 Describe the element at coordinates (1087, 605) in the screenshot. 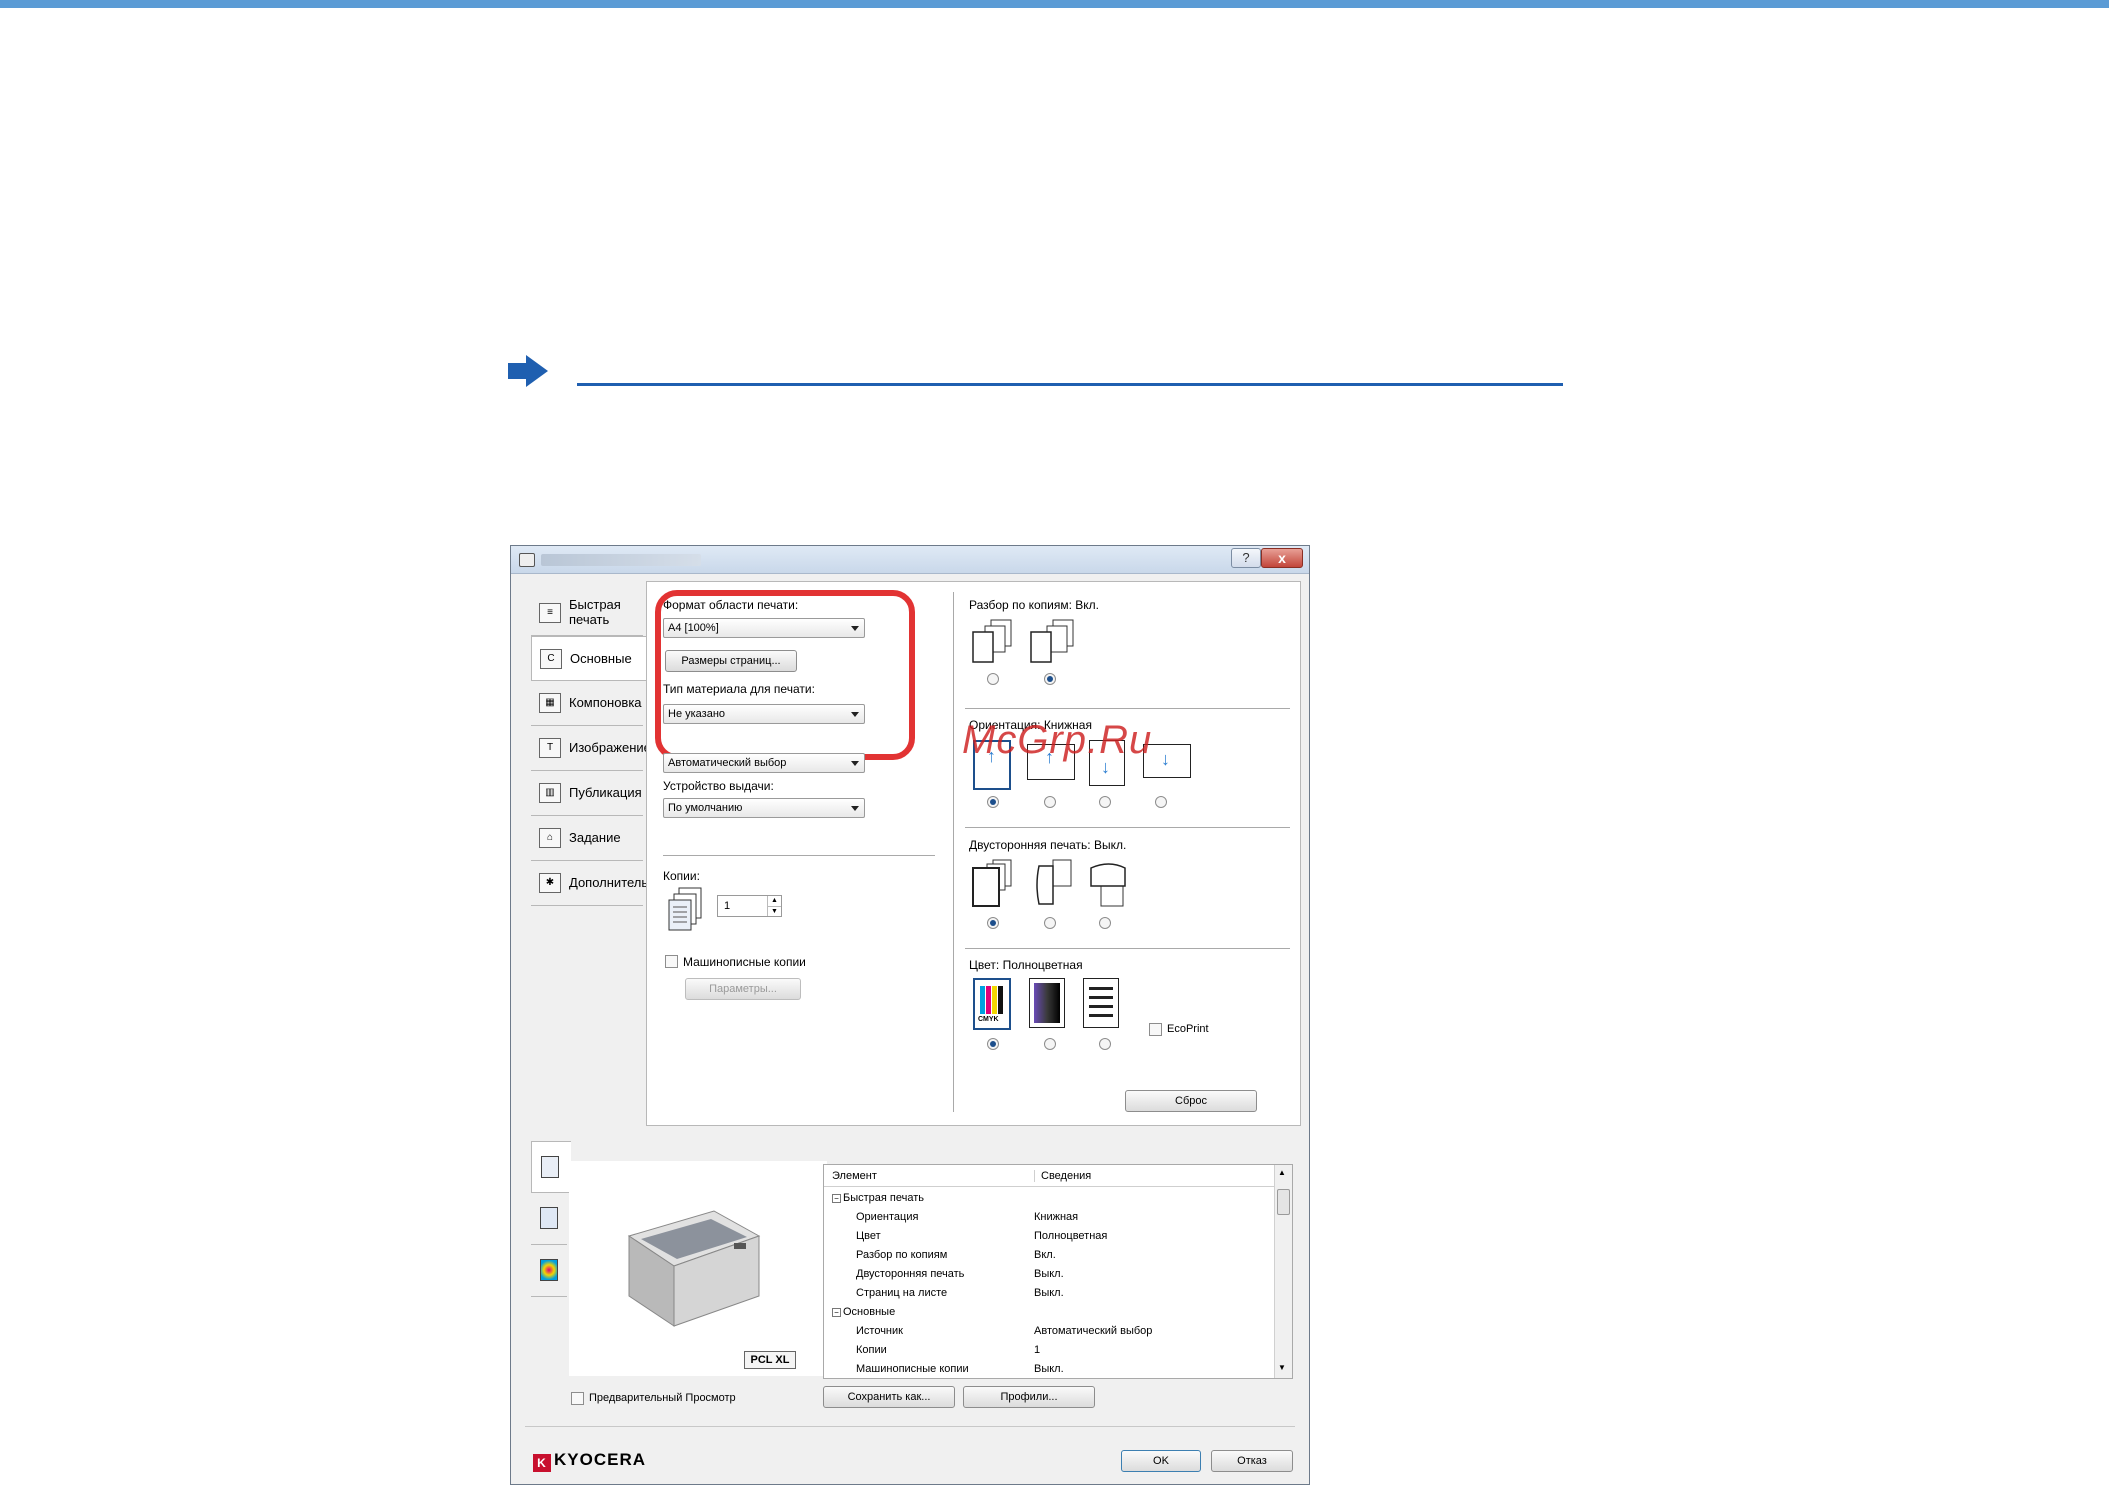

I see `collate-value: Вкл.` at that location.